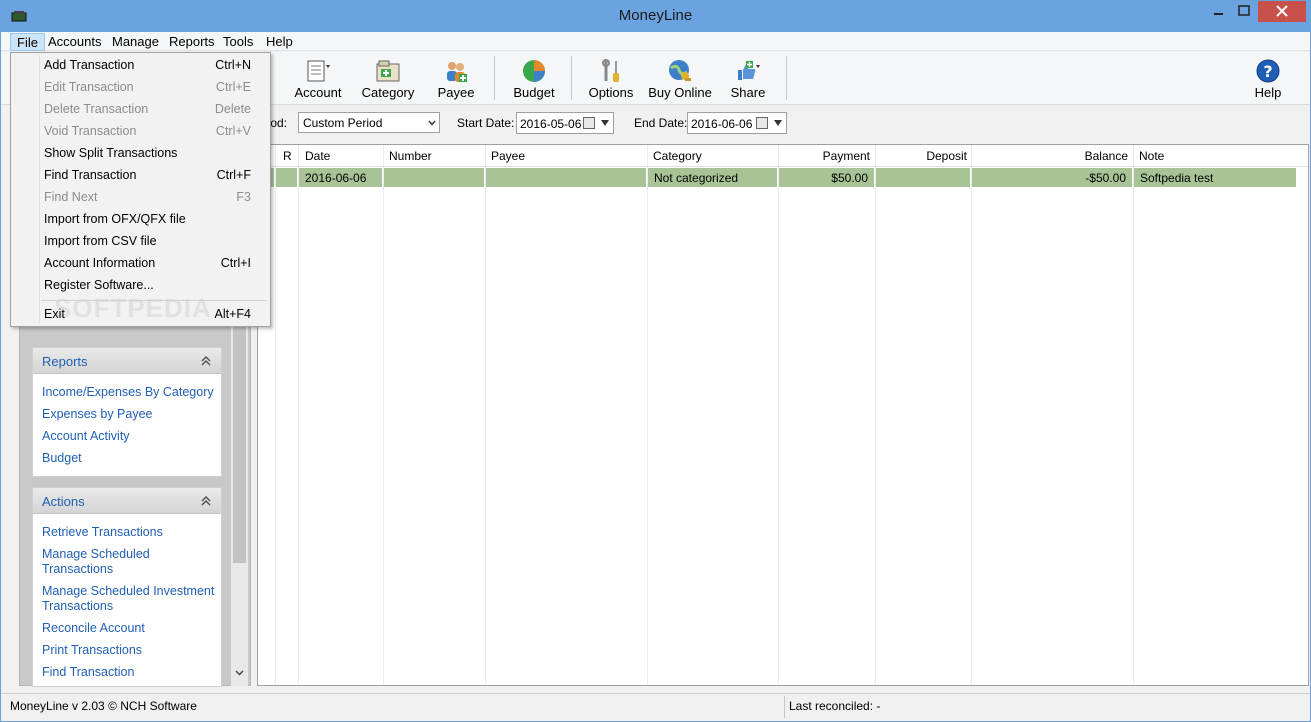 This screenshot has width=1311, height=722. What do you see at coordinates (74, 42) in the screenshot?
I see `menu-accounts: Accounts` at bounding box center [74, 42].